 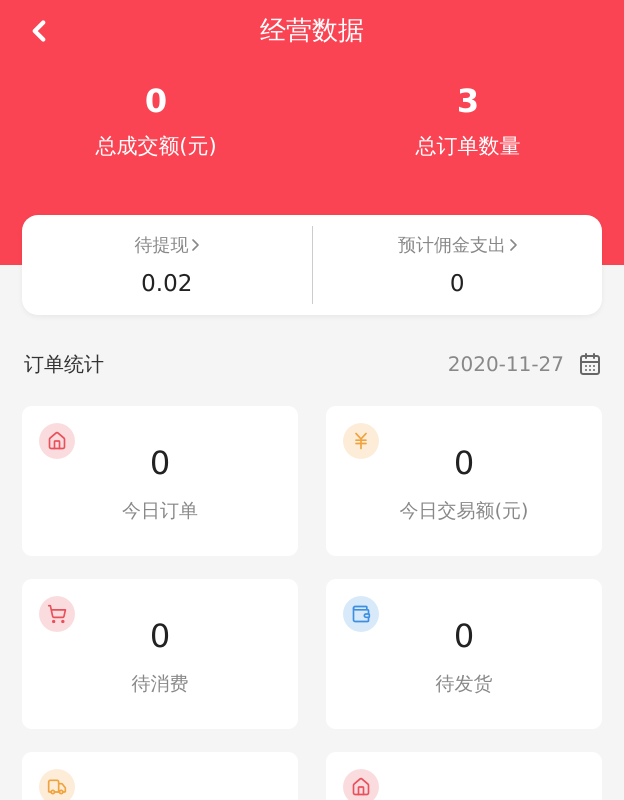 What do you see at coordinates (464, 684) in the screenshot?
I see `stat-label: 待发货` at bounding box center [464, 684].